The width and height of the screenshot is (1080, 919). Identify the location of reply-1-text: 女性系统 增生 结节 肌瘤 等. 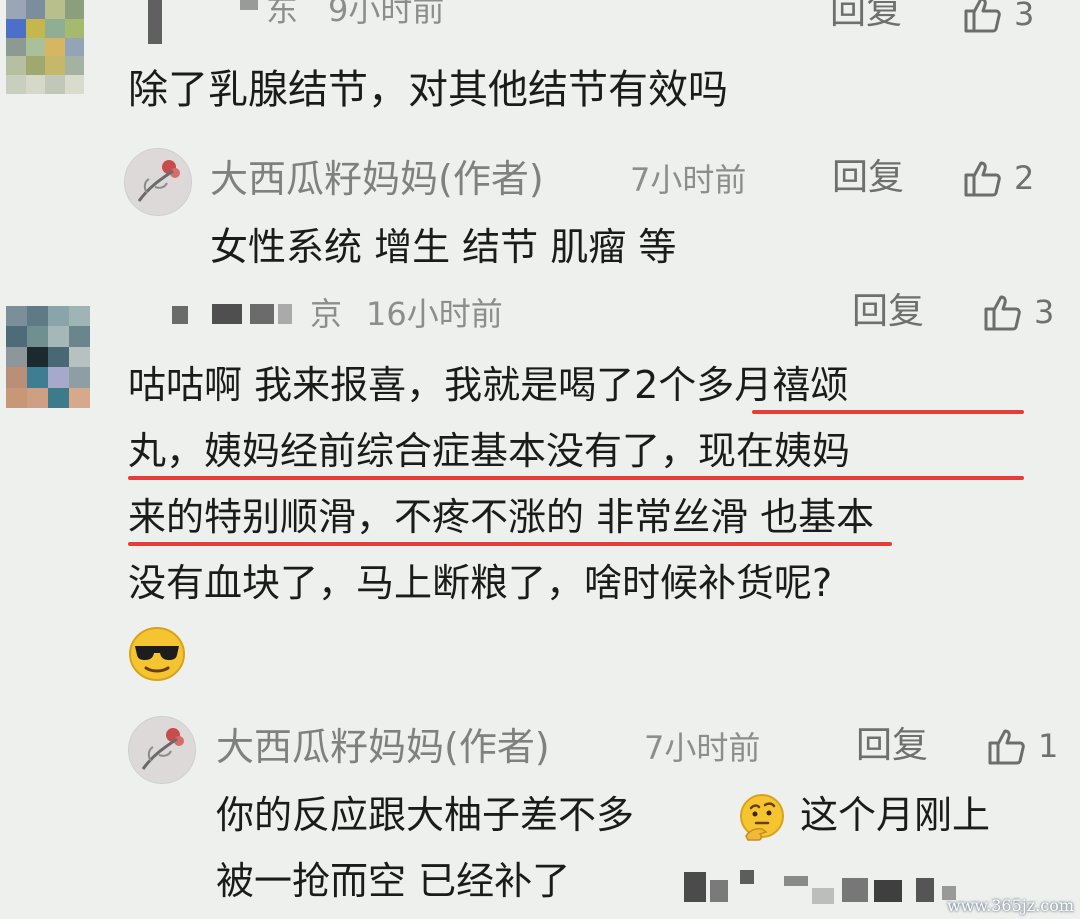
(443, 247).